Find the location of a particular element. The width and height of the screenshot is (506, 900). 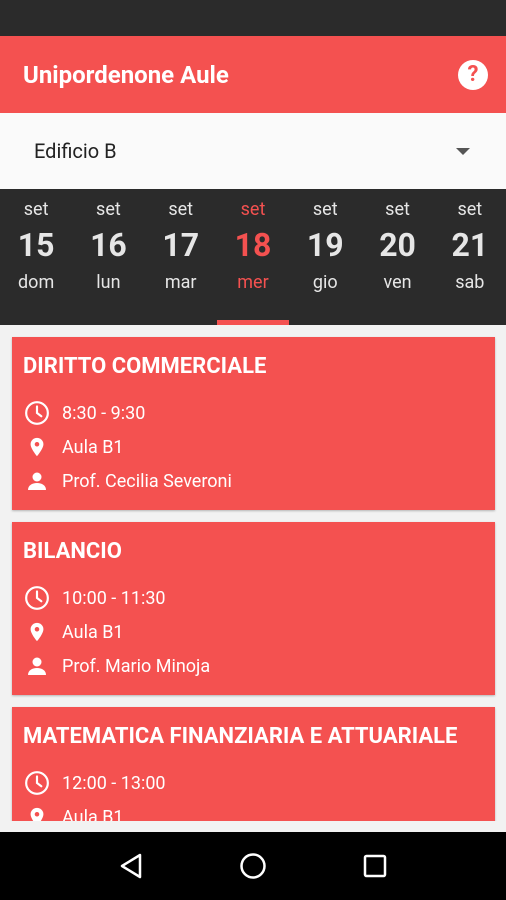

status-bar is located at coordinates (253, 18).